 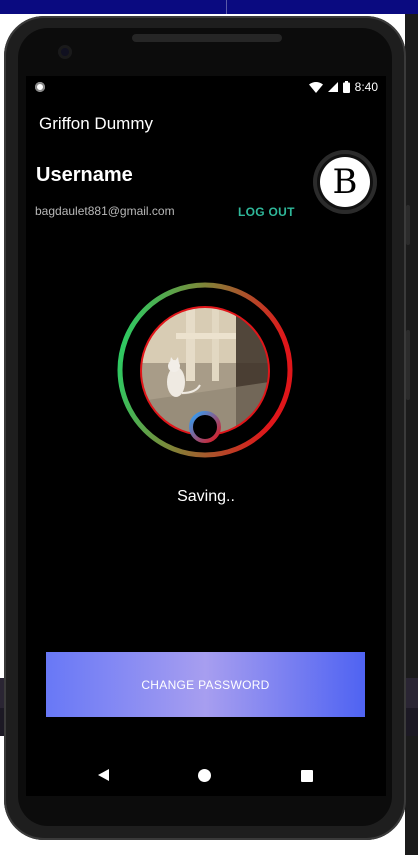 I want to click on cell-signal-icon, so click(x=332, y=87).